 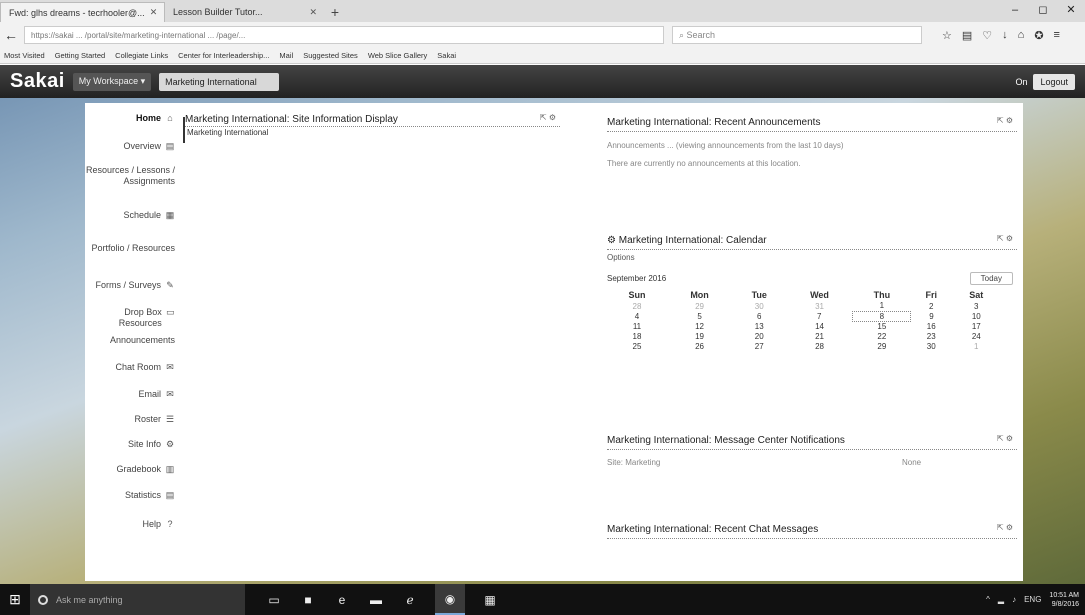 What do you see at coordinates (699, 326) in the screenshot?
I see `calendar-day: 12` at bounding box center [699, 326].